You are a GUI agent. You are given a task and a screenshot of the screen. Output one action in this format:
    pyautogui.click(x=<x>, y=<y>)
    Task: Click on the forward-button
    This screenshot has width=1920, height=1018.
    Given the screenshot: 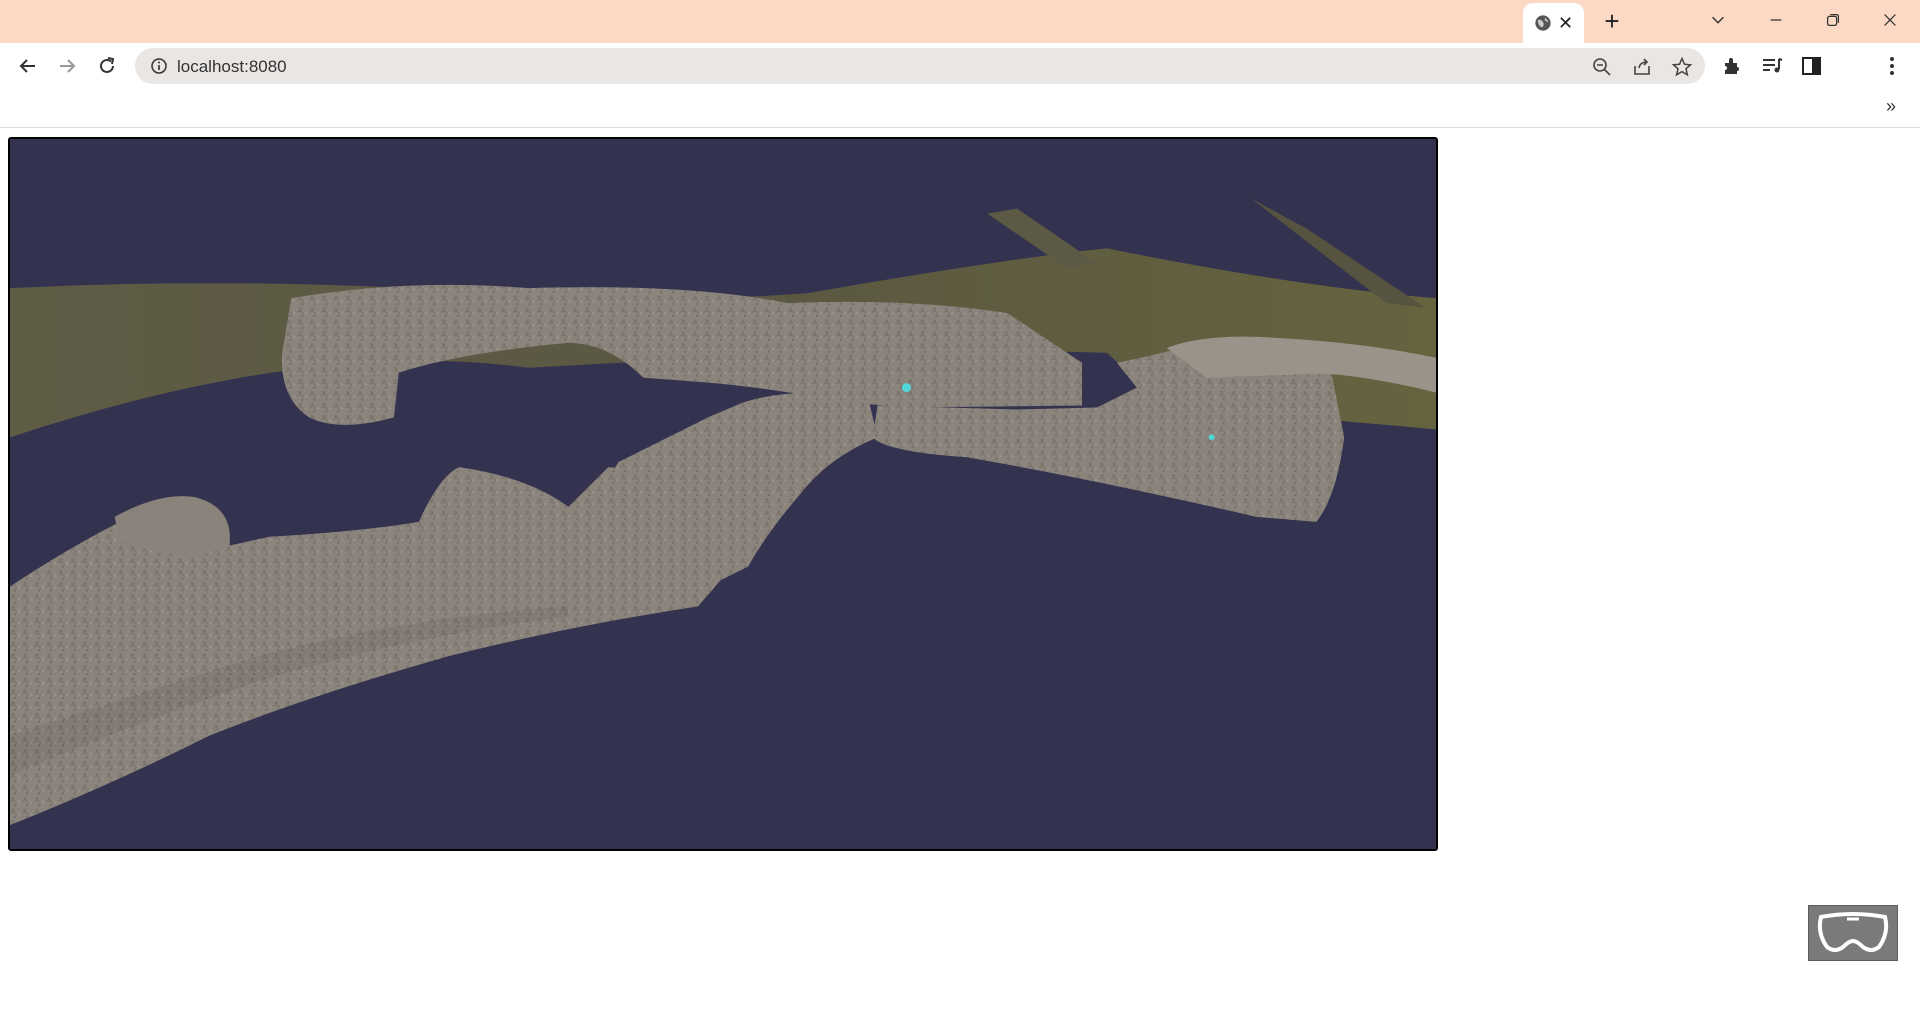 What is the action you would take?
    pyautogui.click(x=67, y=66)
    